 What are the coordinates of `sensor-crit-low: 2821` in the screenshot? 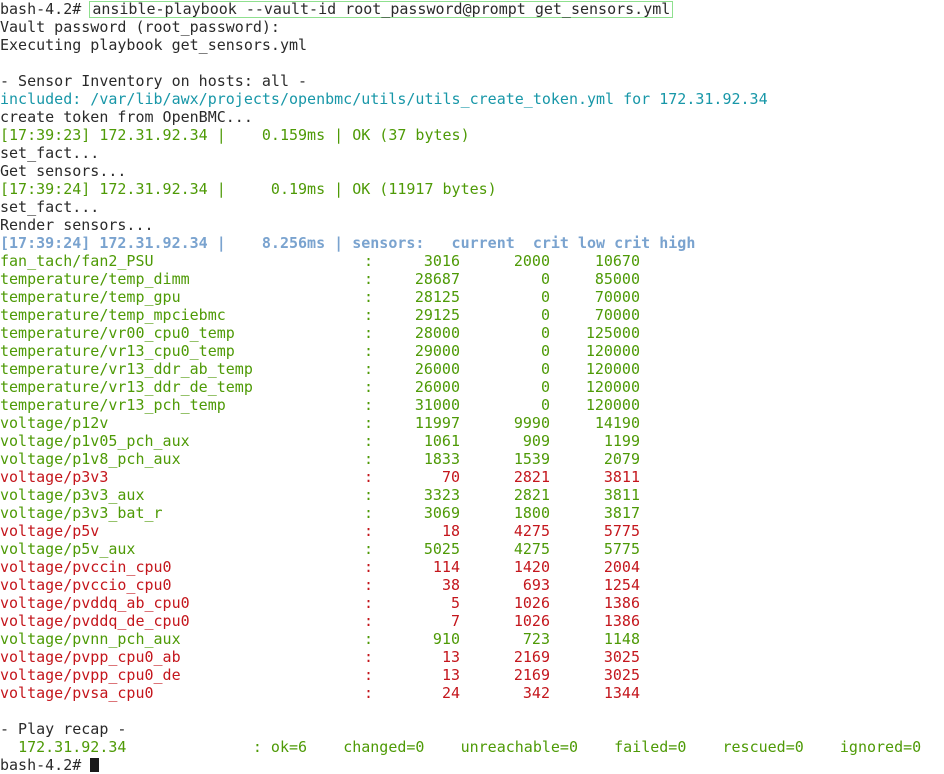 It's located at (531, 495).